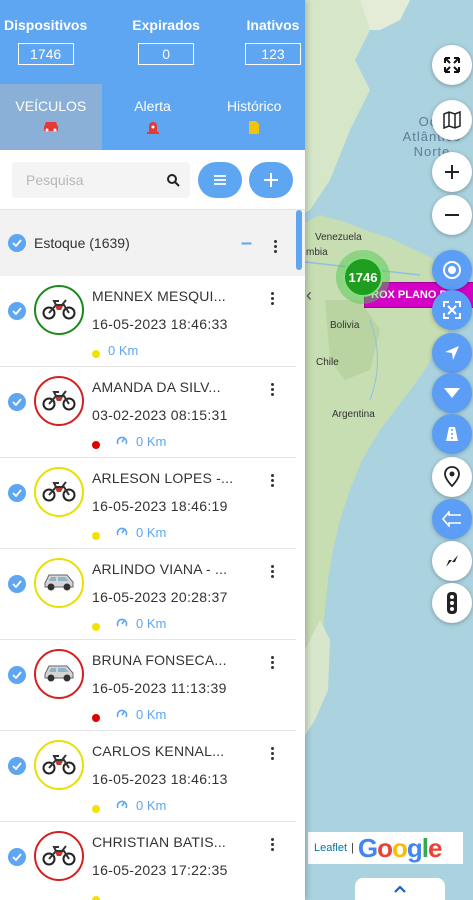  I want to click on expand-panel-button, so click(400, 889).